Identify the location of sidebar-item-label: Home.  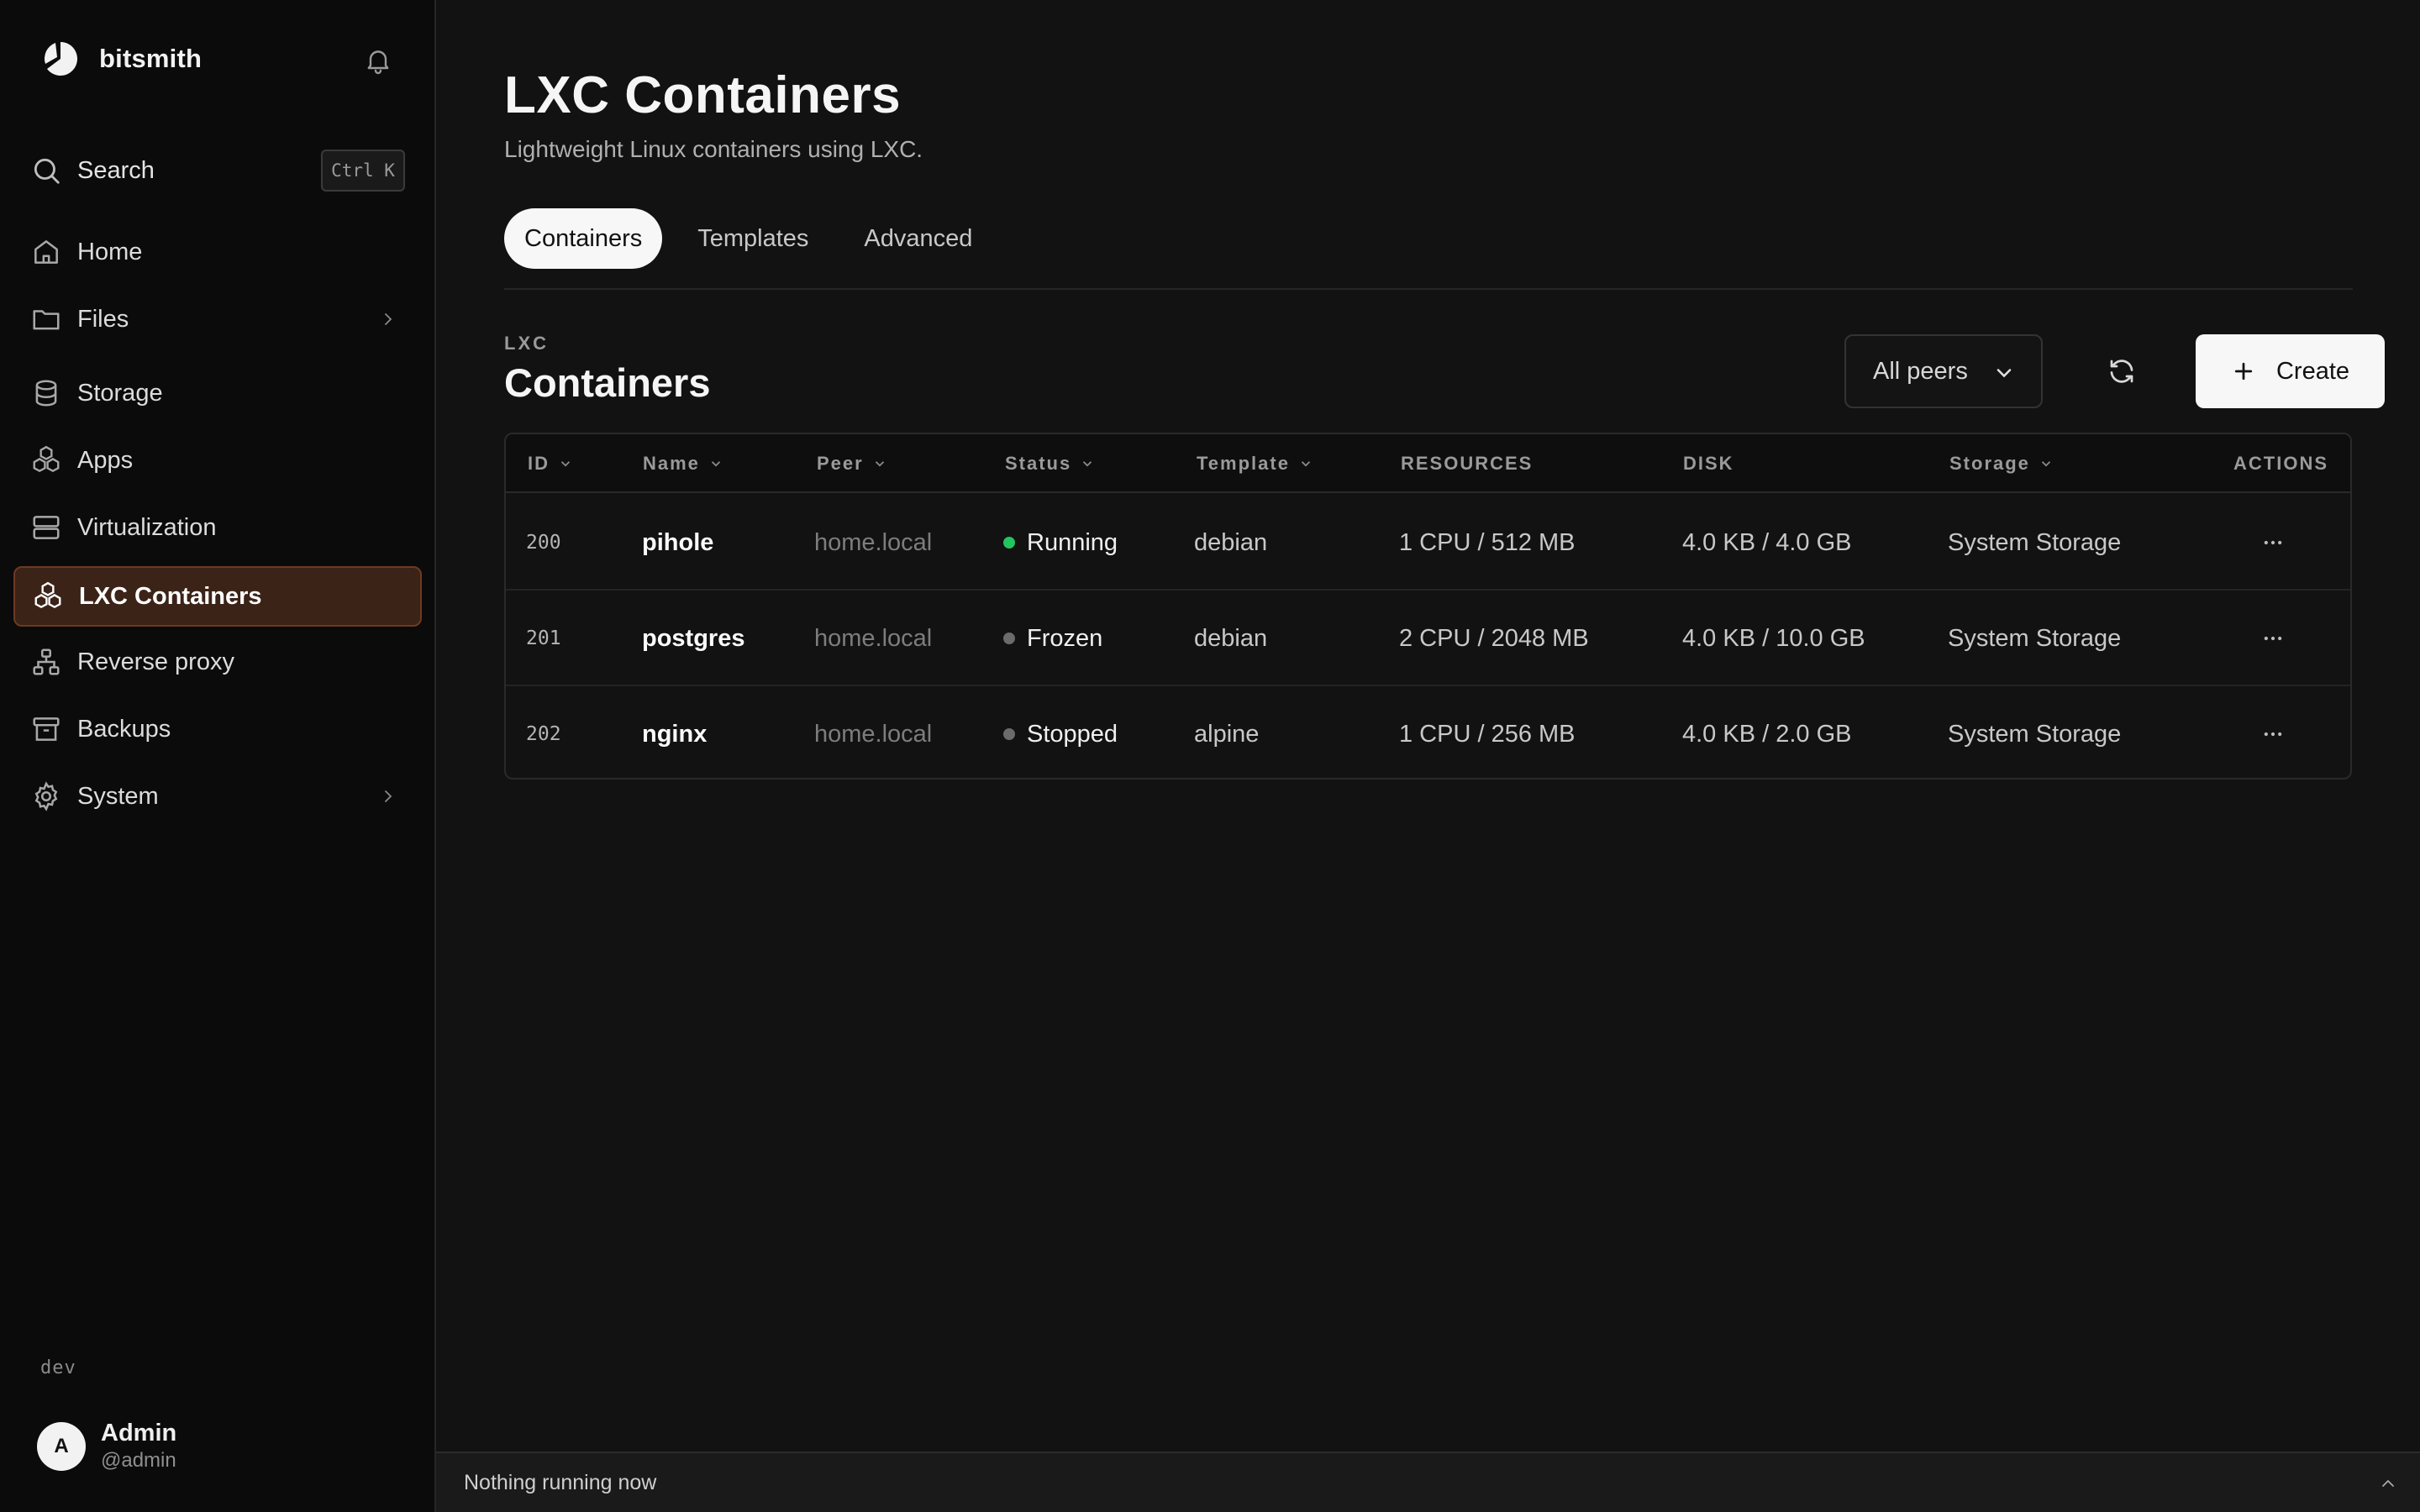
(110, 251).